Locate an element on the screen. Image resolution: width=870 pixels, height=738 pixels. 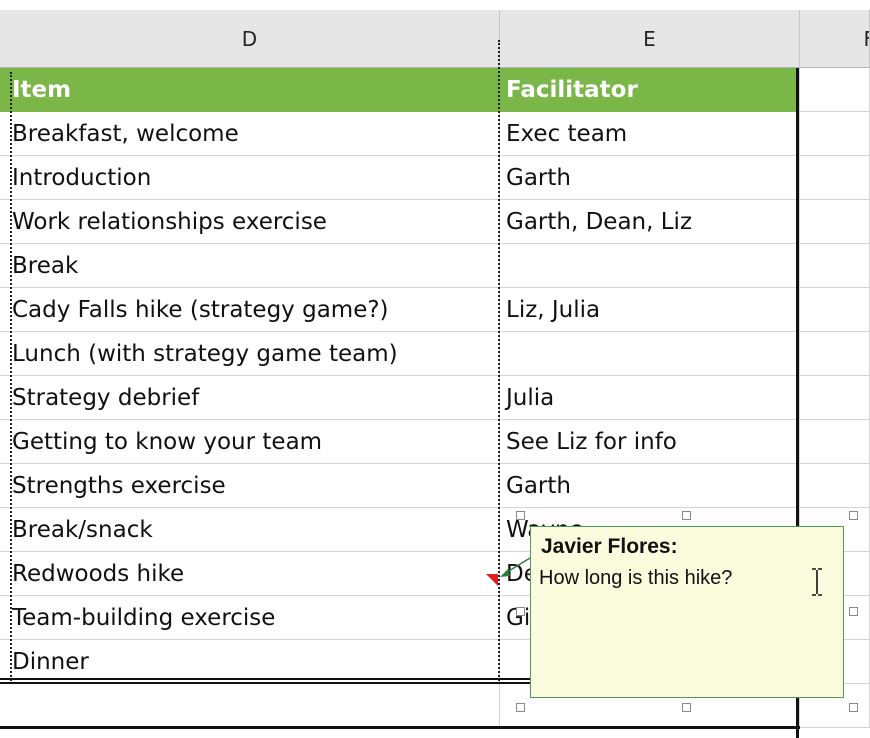
text-cursor-icon is located at coordinates (817, 582).